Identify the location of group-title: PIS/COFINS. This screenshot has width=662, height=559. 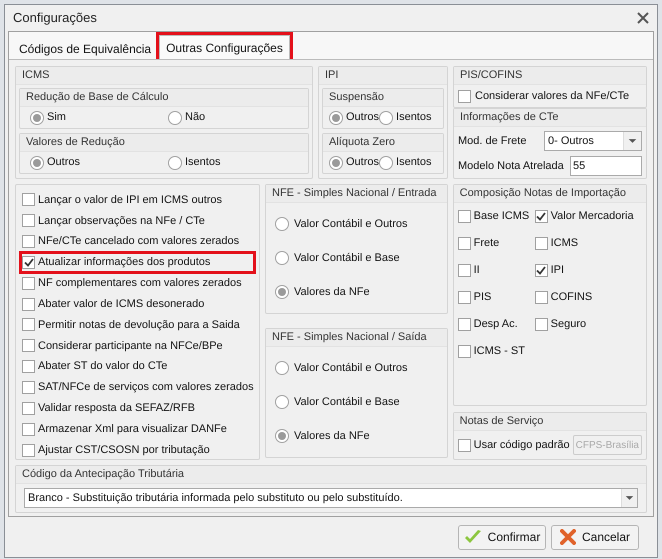
(491, 76).